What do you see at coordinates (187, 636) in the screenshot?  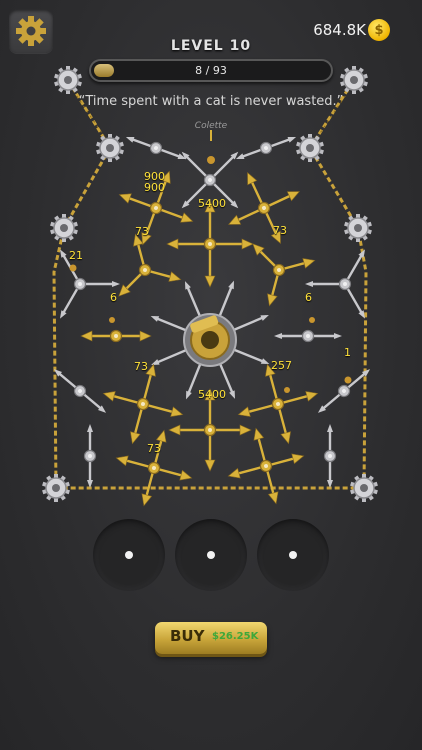 I see `buy-label: BUY` at bounding box center [187, 636].